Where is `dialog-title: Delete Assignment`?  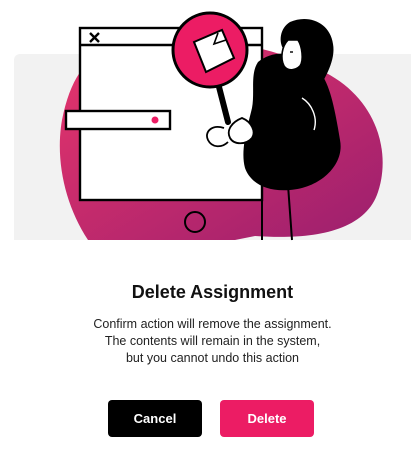
dialog-title: Delete Assignment is located at coordinates (212, 292).